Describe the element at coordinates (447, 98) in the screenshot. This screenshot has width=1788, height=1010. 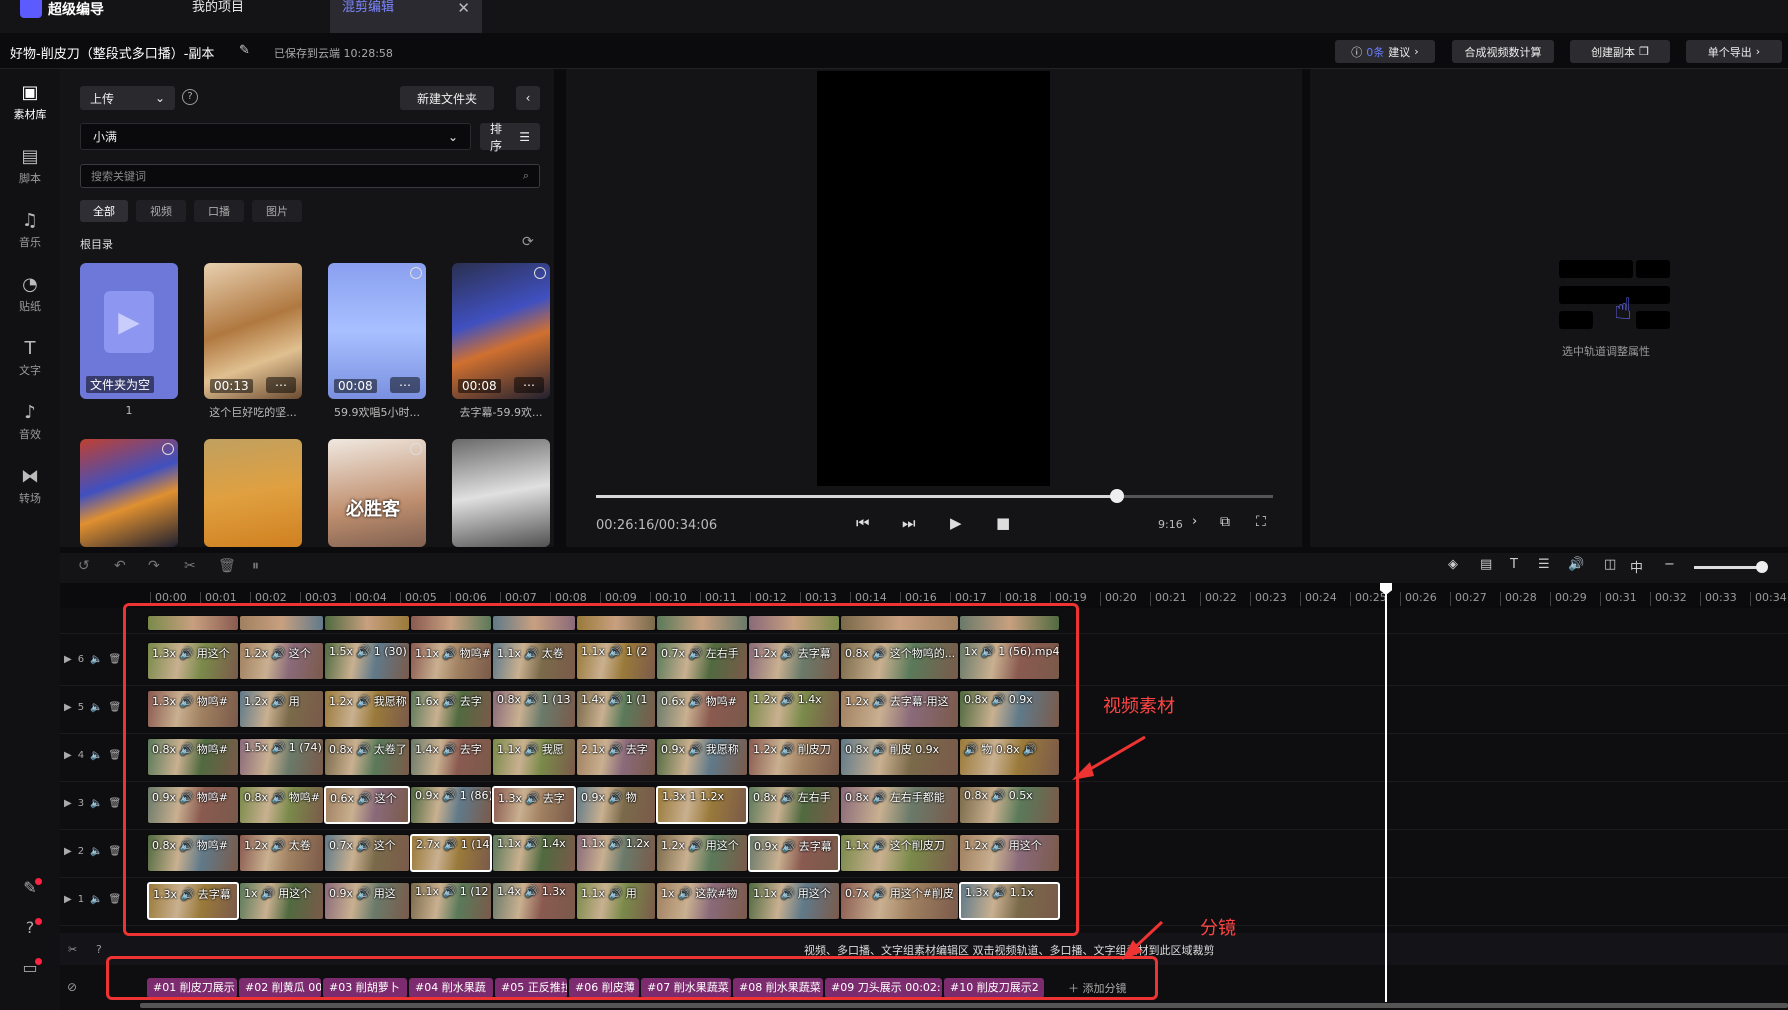
I see `new-folder-button: 新建文件夹` at that location.